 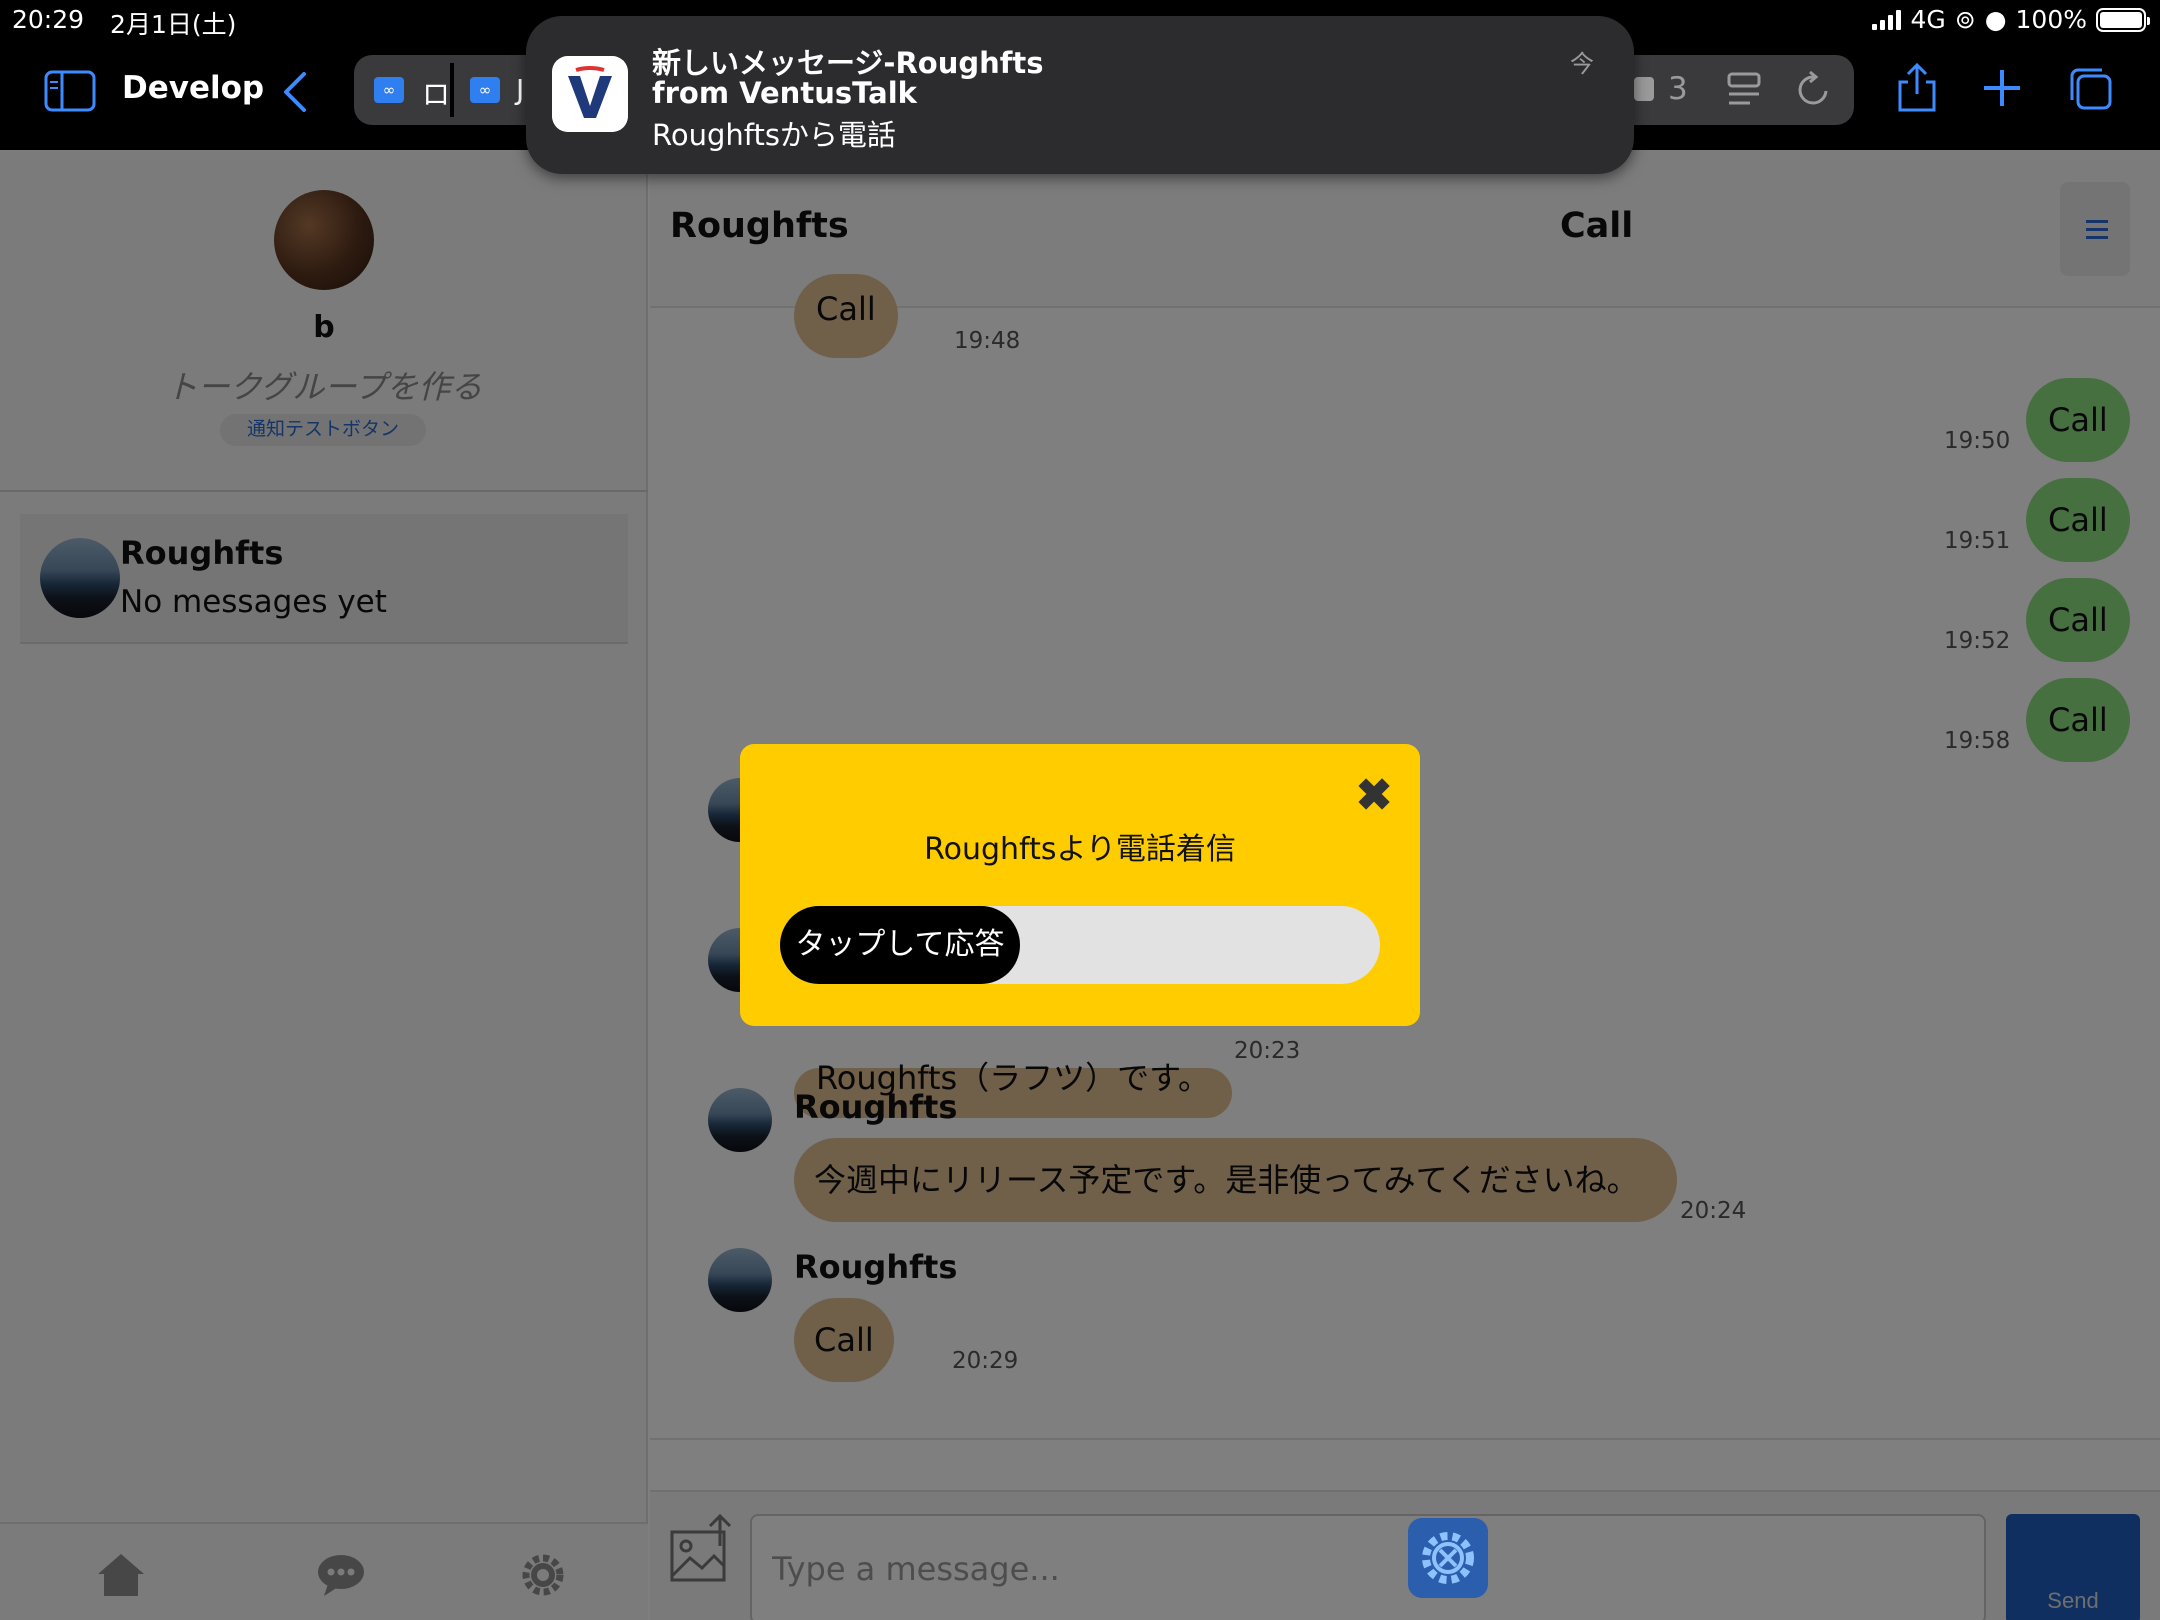 What do you see at coordinates (1917, 88) in the screenshot?
I see `share-icon` at bounding box center [1917, 88].